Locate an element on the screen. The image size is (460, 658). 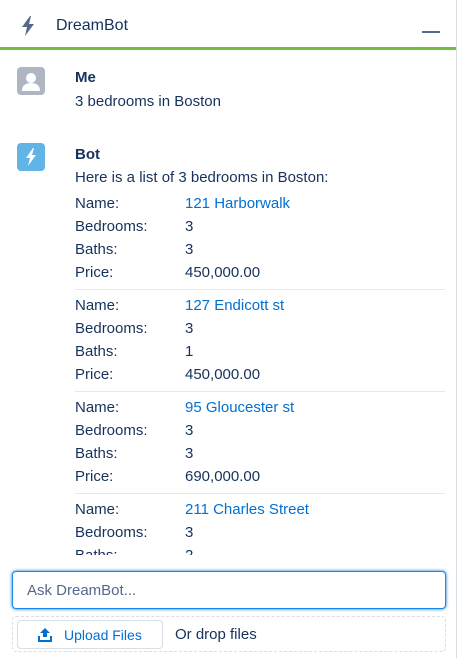
price-value: 690,000.00 is located at coordinates (223, 476).